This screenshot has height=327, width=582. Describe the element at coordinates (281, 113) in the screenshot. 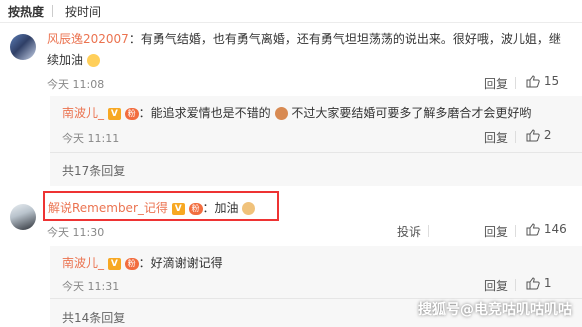

I see `dog-emoji-icon` at that location.